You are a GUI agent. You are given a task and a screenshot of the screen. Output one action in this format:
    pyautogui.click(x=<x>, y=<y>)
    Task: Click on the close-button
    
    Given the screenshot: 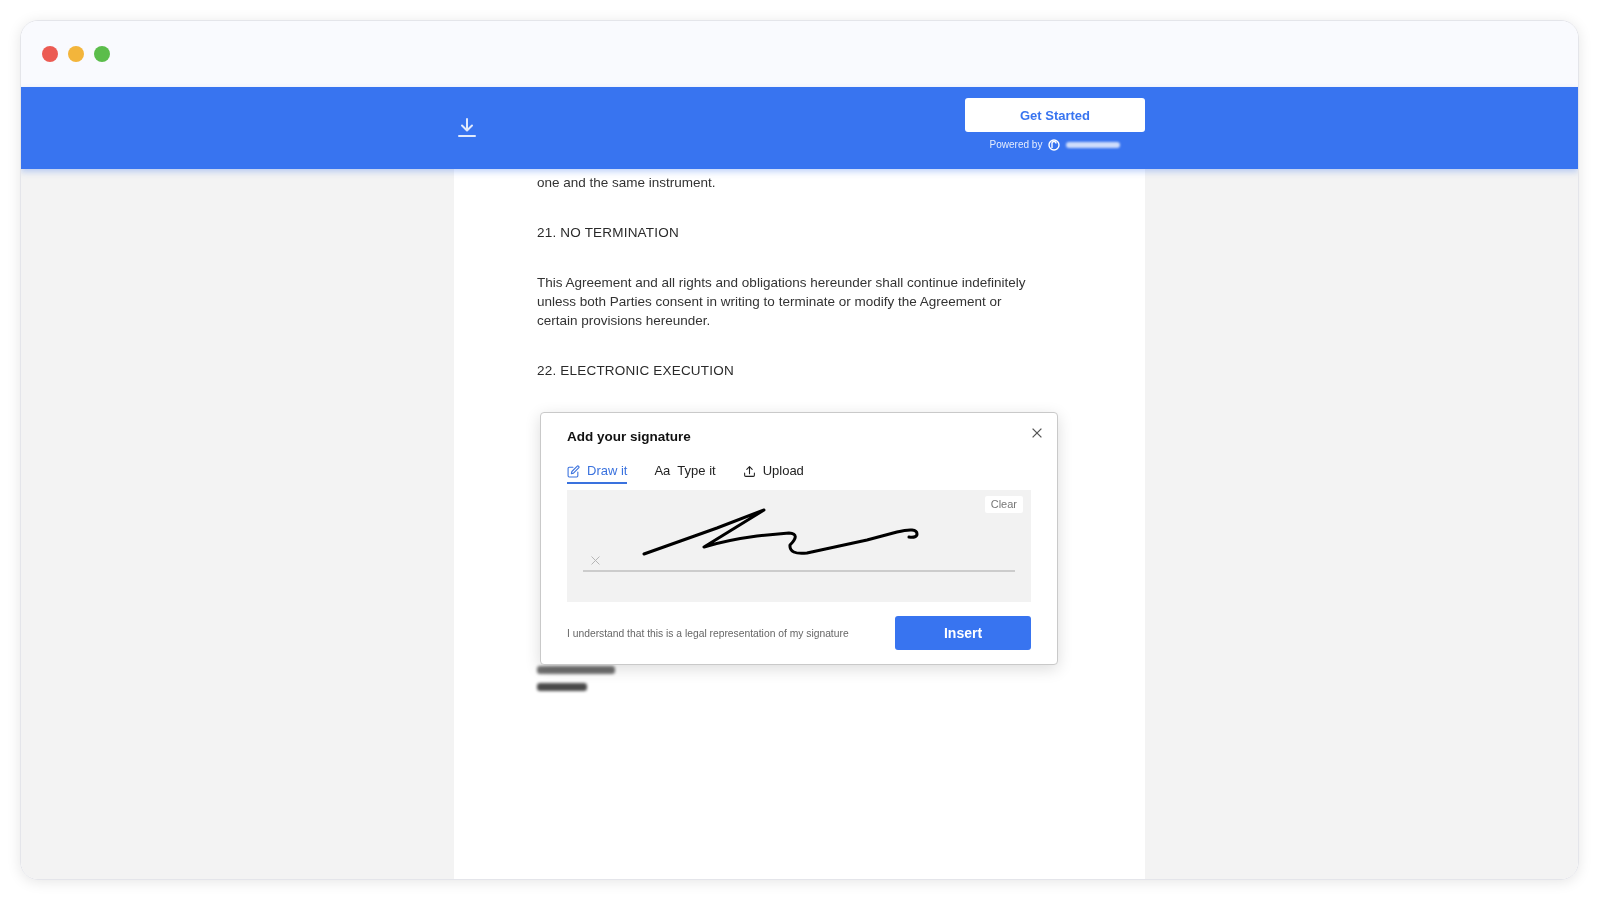 What is the action you would take?
    pyautogui.click(x=1037, y=433)
    